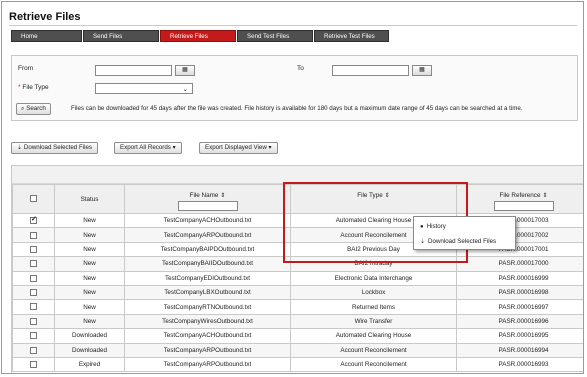 The image size is (587, 377). I want to click on row-context-menu: ● History ⇣ Download Selected Files, so click(464, 233).